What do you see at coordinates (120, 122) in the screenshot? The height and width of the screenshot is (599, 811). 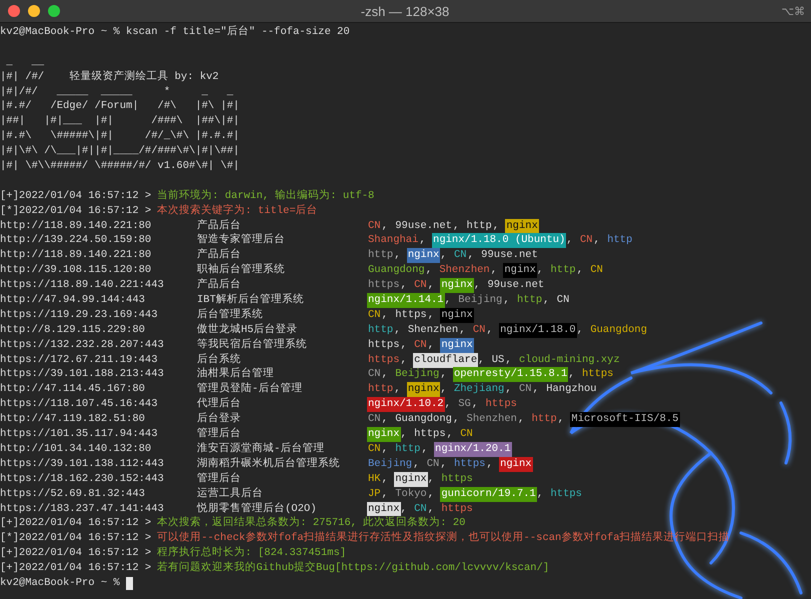 I see `ascii-art-line: |##| |#|___ |#| /###\ |##\|#|` at bounding box center [120, 122].